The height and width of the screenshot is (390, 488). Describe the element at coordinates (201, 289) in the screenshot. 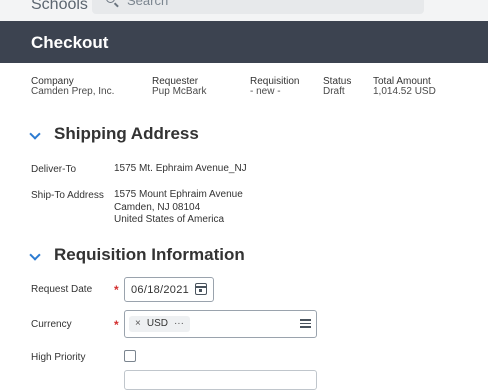

I see `calendar-icon` at that location.